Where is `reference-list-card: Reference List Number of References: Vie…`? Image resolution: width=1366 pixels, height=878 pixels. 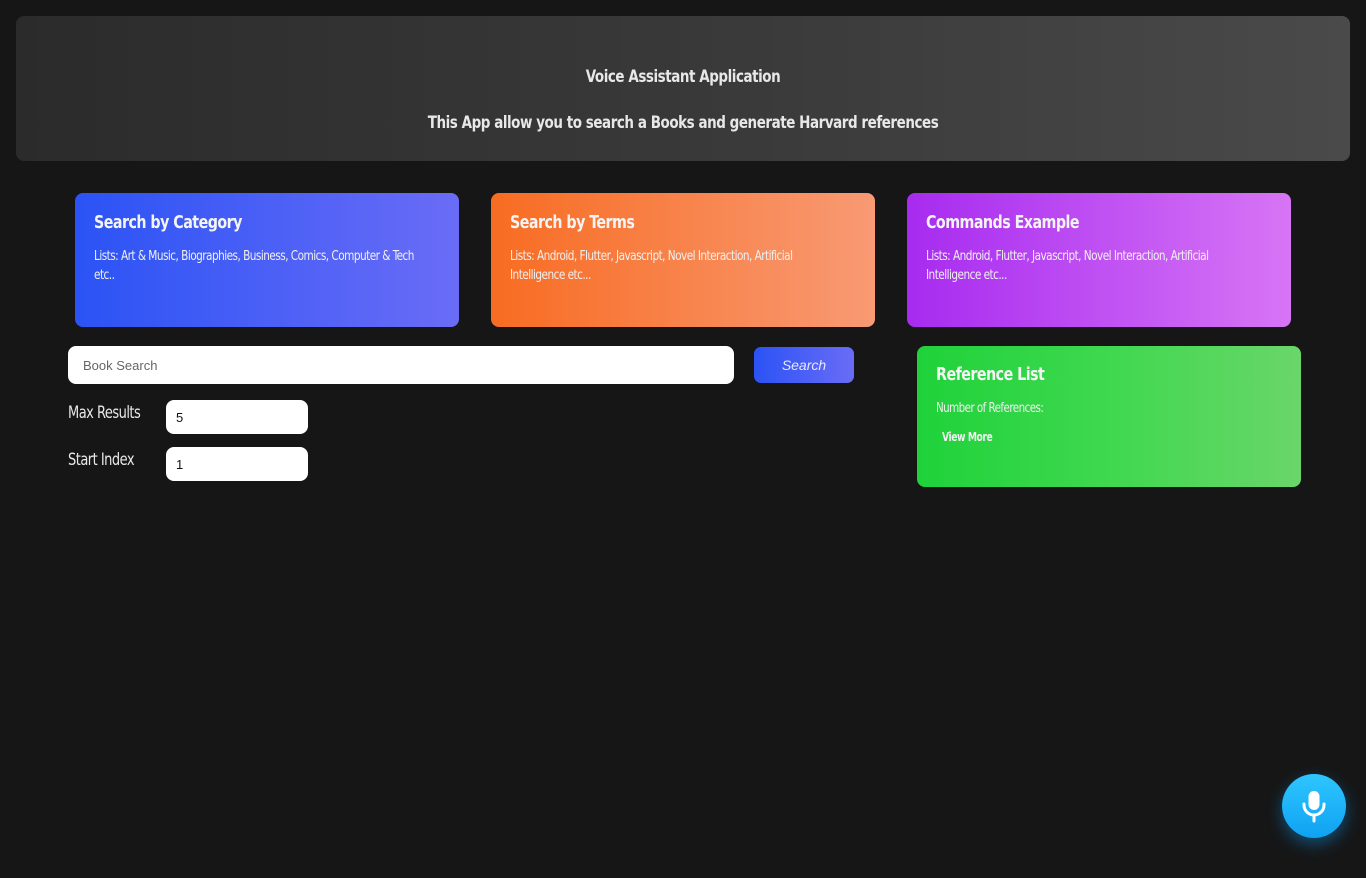
reference-list-card: Reference List Number of References: Vie… is located at coordinates (1109, 416).